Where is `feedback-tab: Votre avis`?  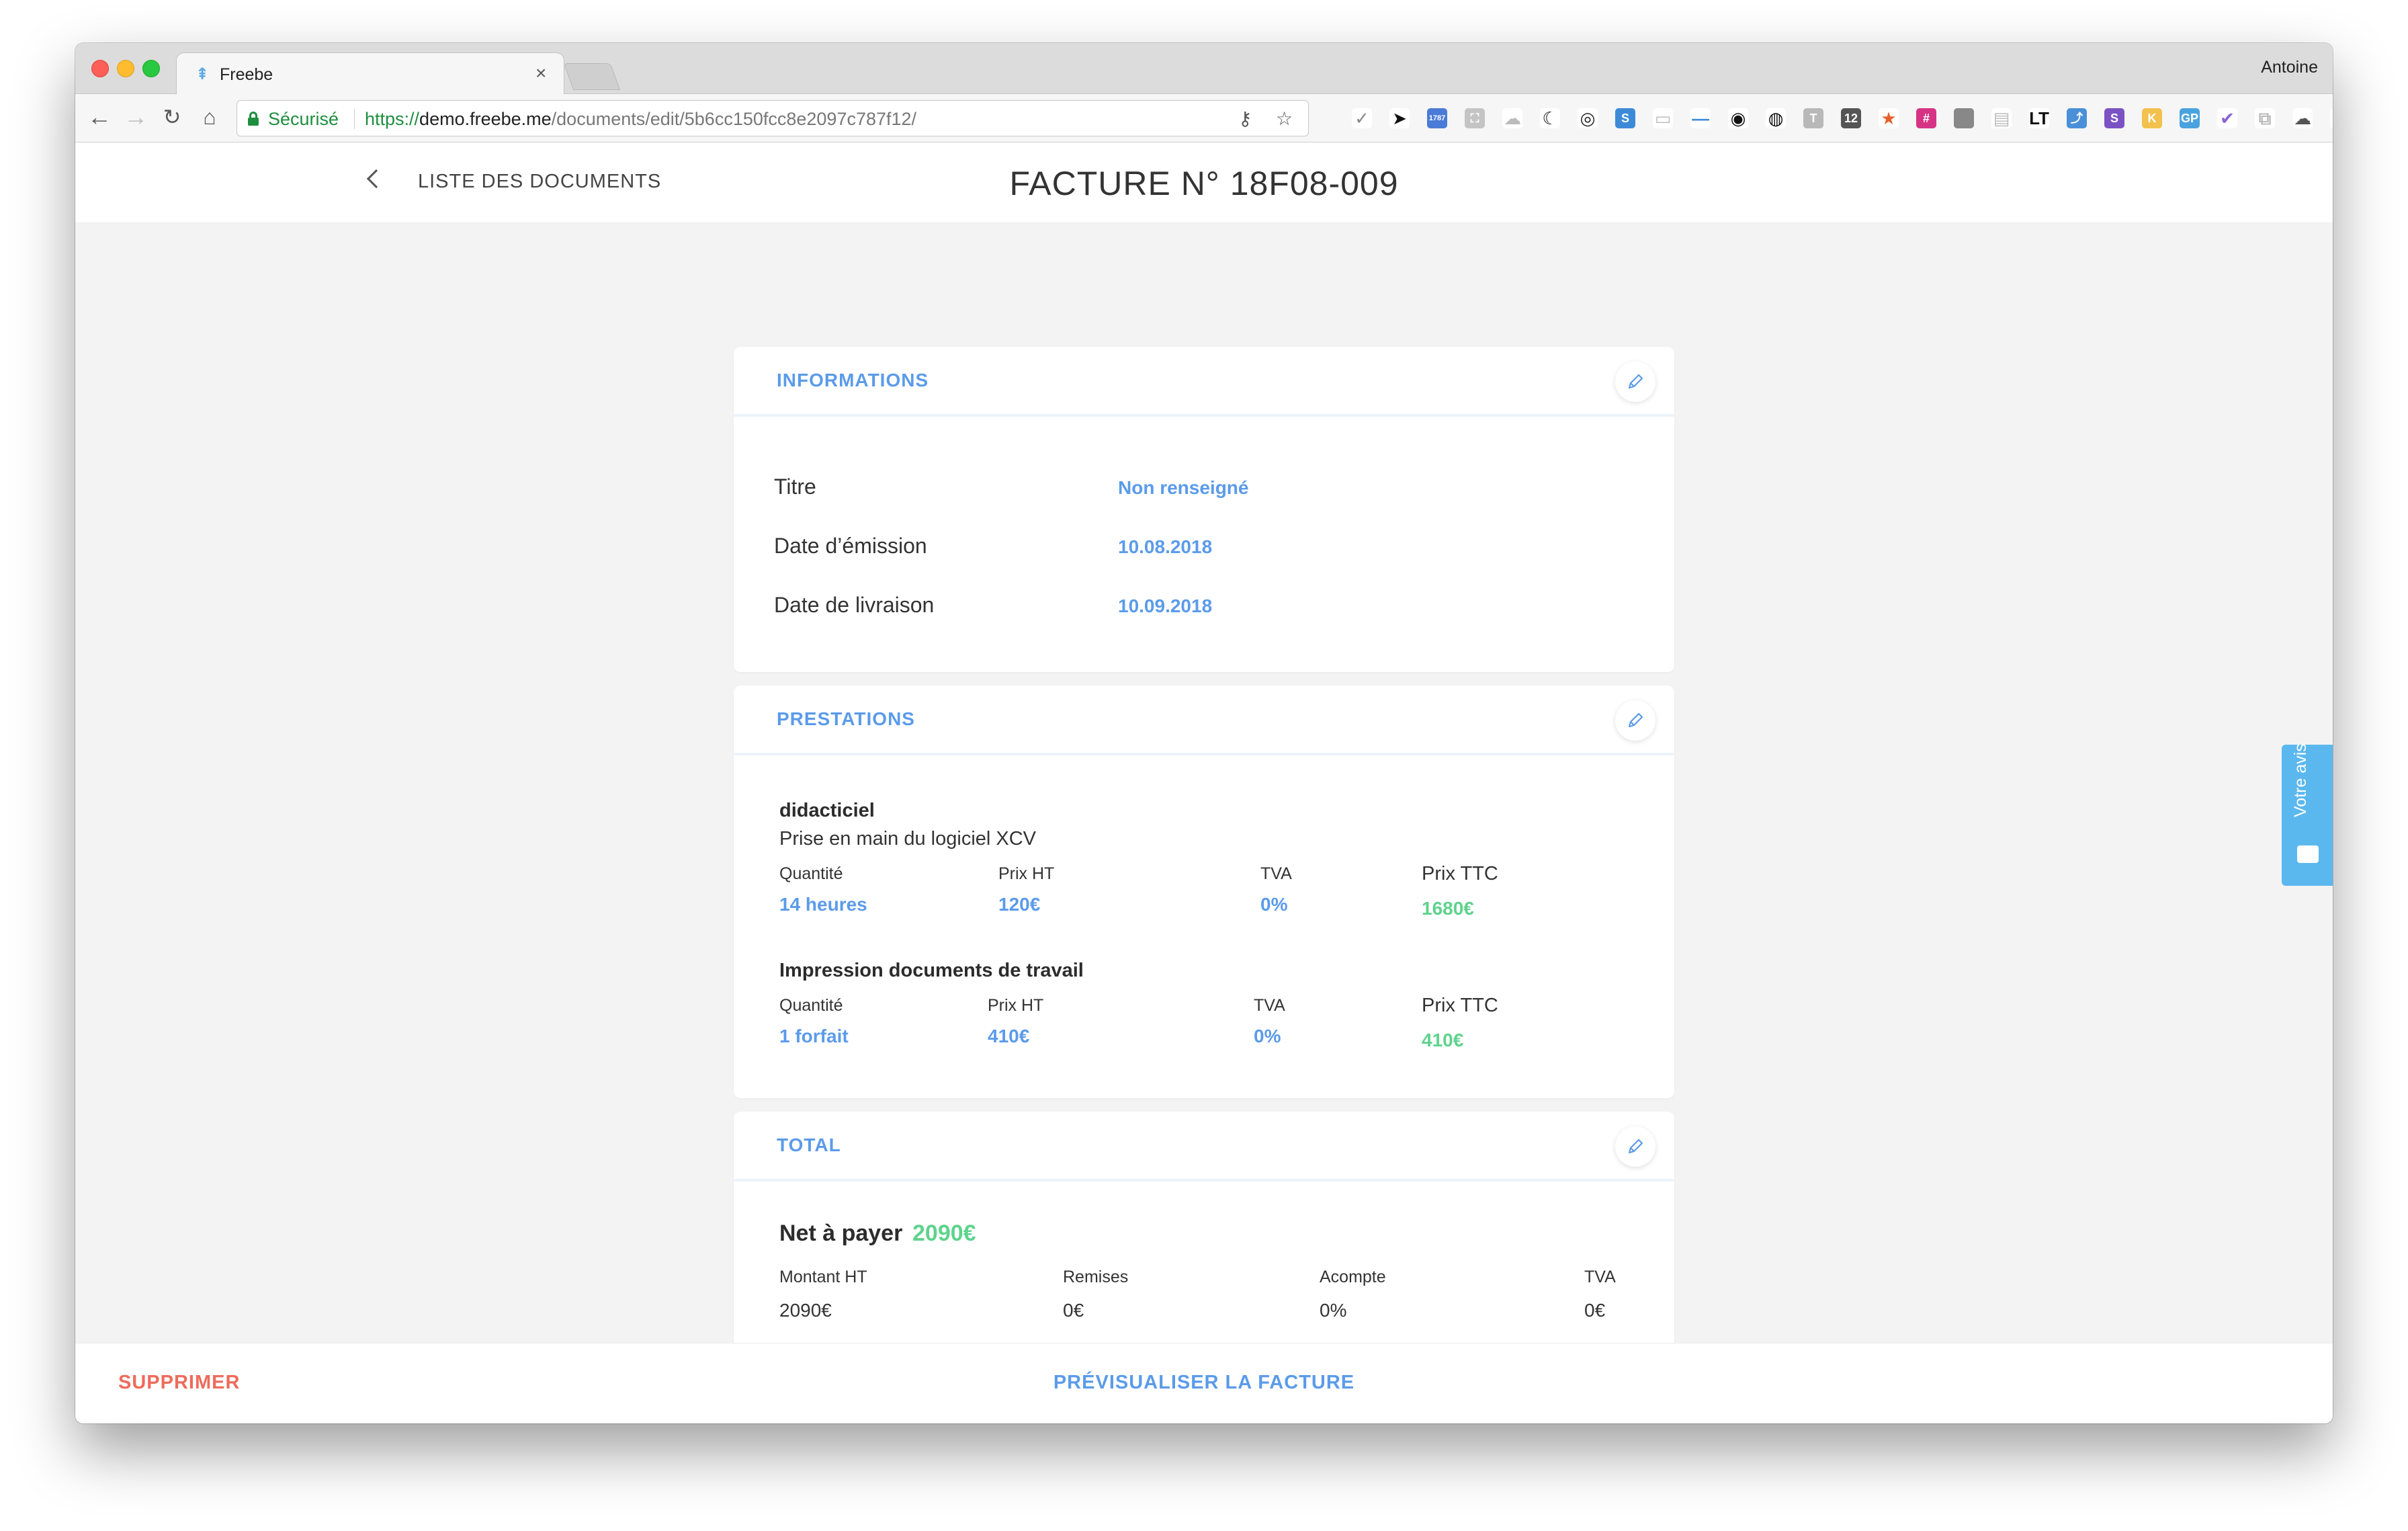
feedback-tab: Votre avis is located at coordinates (2307, 814).